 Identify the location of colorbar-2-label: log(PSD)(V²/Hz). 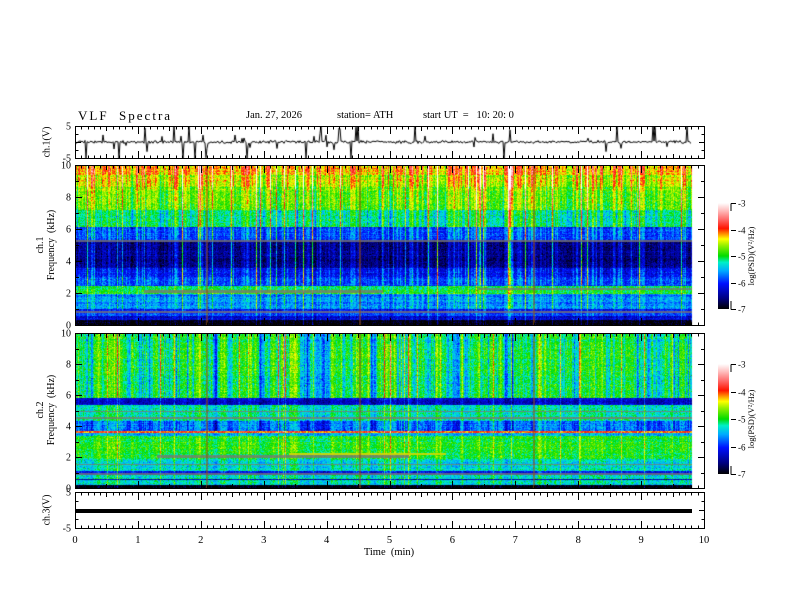
(751, 419).